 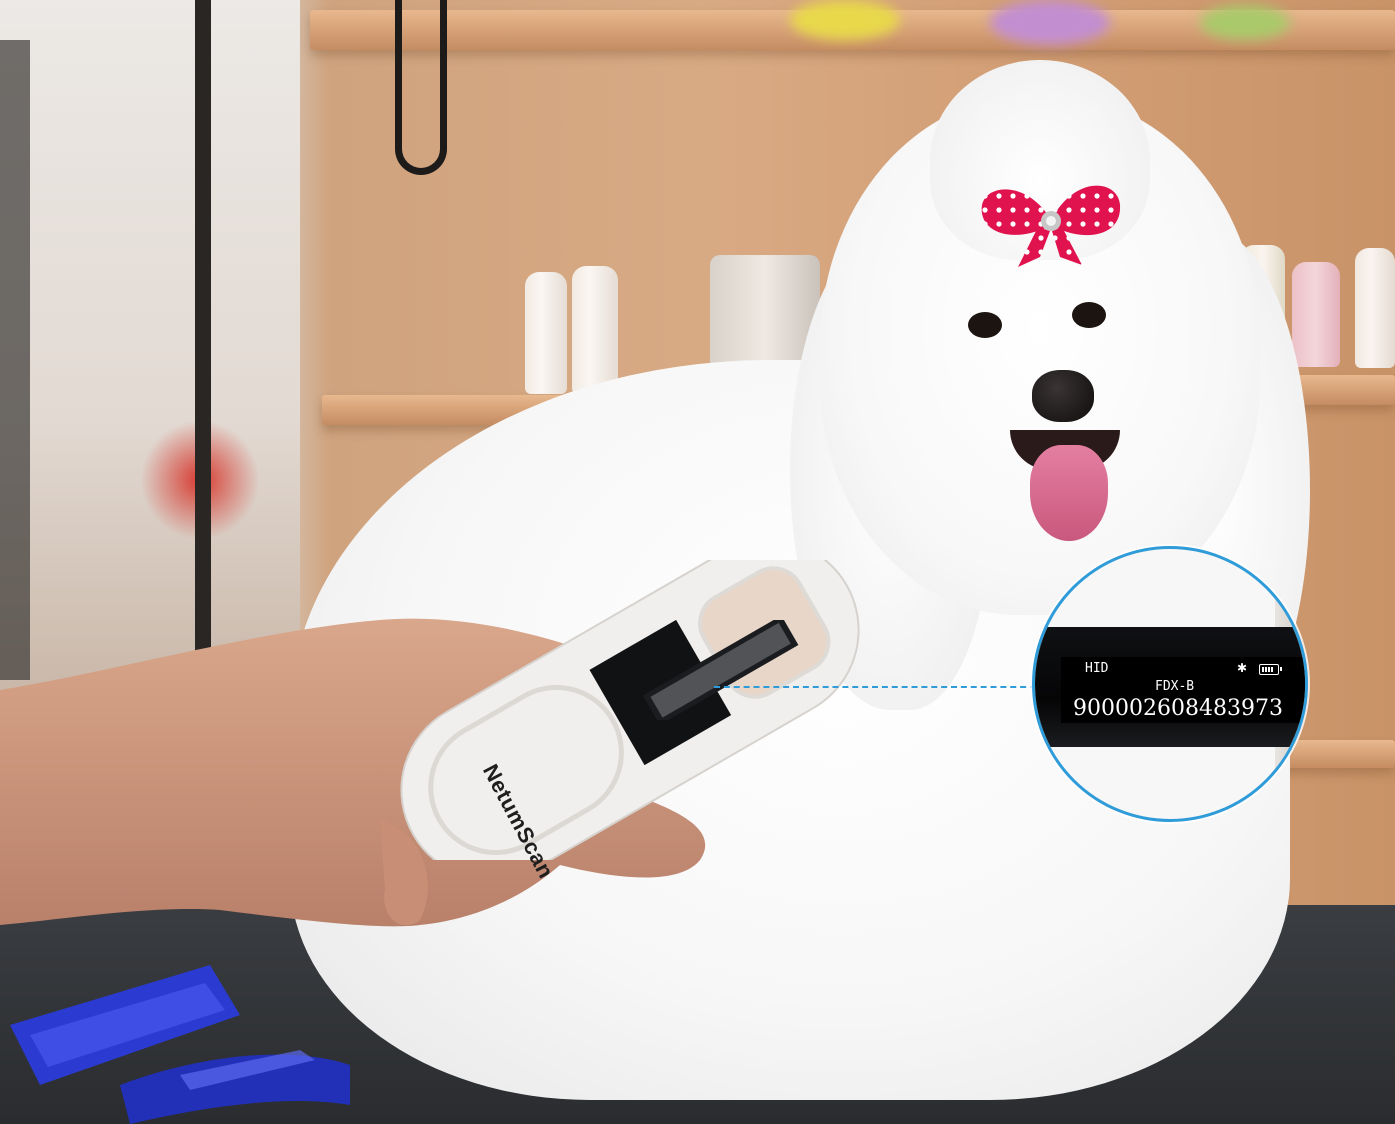 I want to click on battery-icon, so click(x=1270, y=669).